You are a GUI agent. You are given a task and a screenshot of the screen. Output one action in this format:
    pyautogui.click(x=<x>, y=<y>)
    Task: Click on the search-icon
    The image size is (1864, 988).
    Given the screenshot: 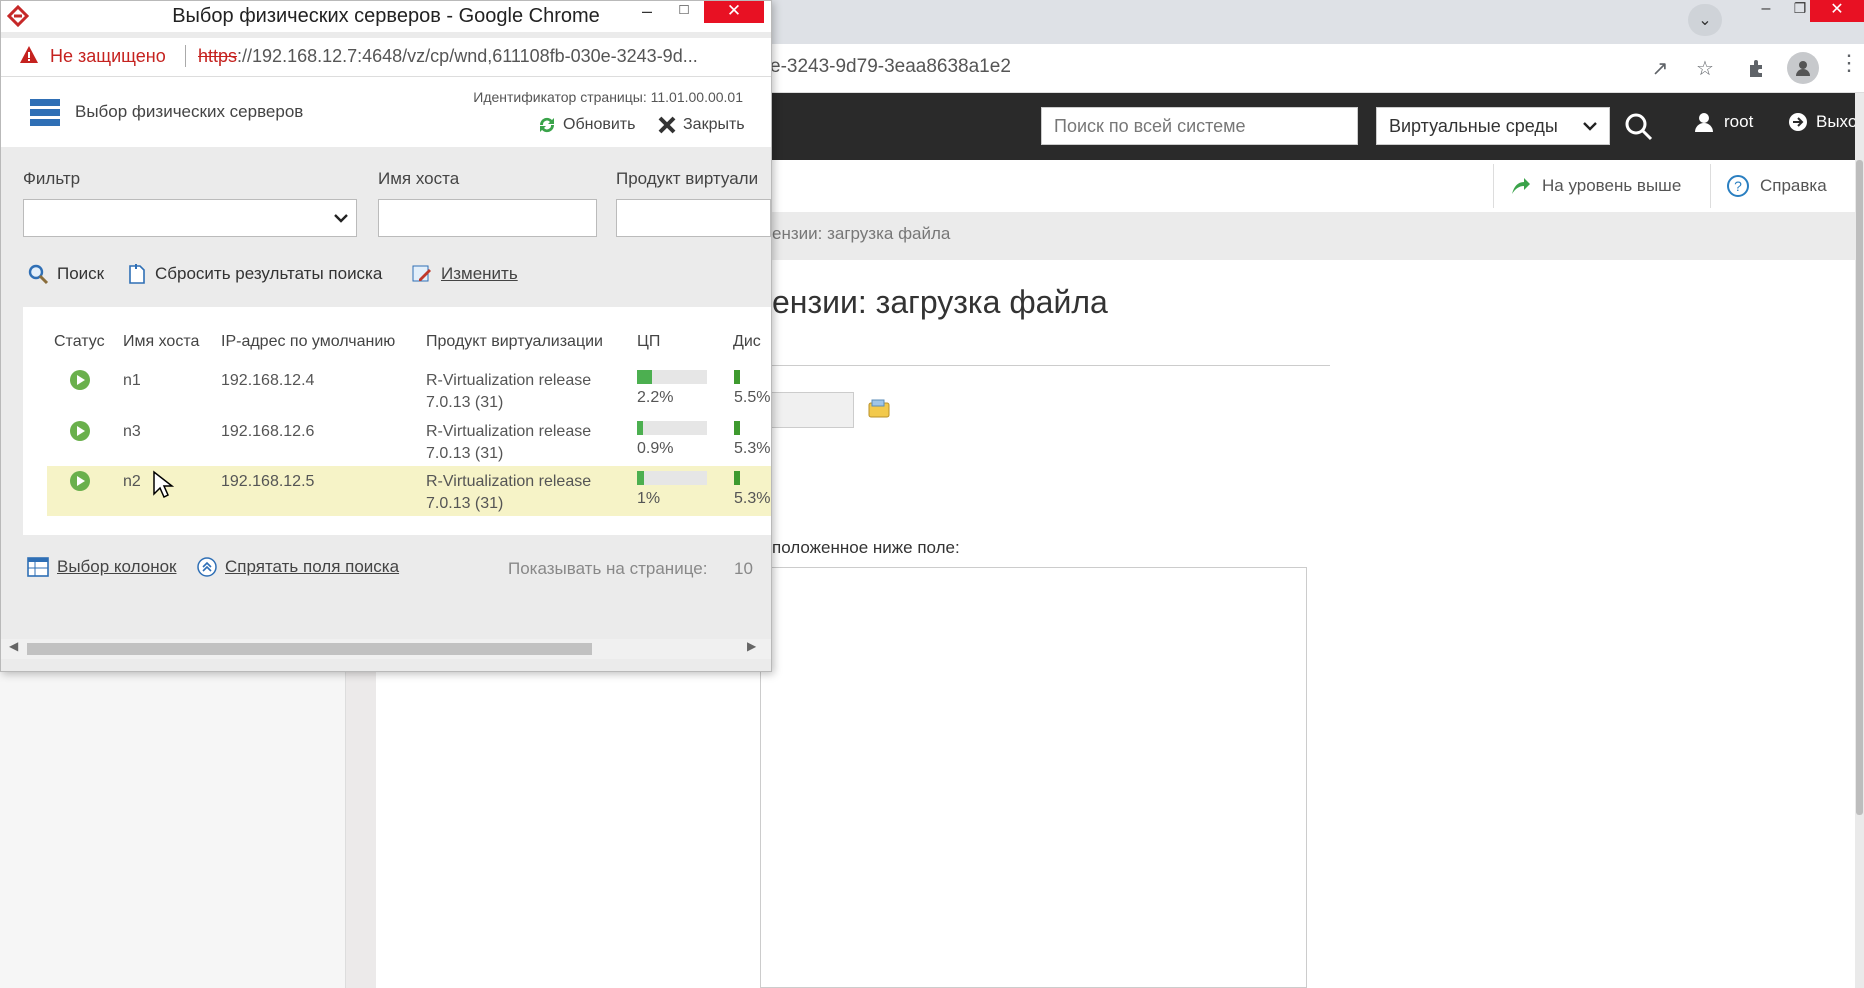 What is the action you would take?
    pyautogui.click(x=1639, y=127)
    